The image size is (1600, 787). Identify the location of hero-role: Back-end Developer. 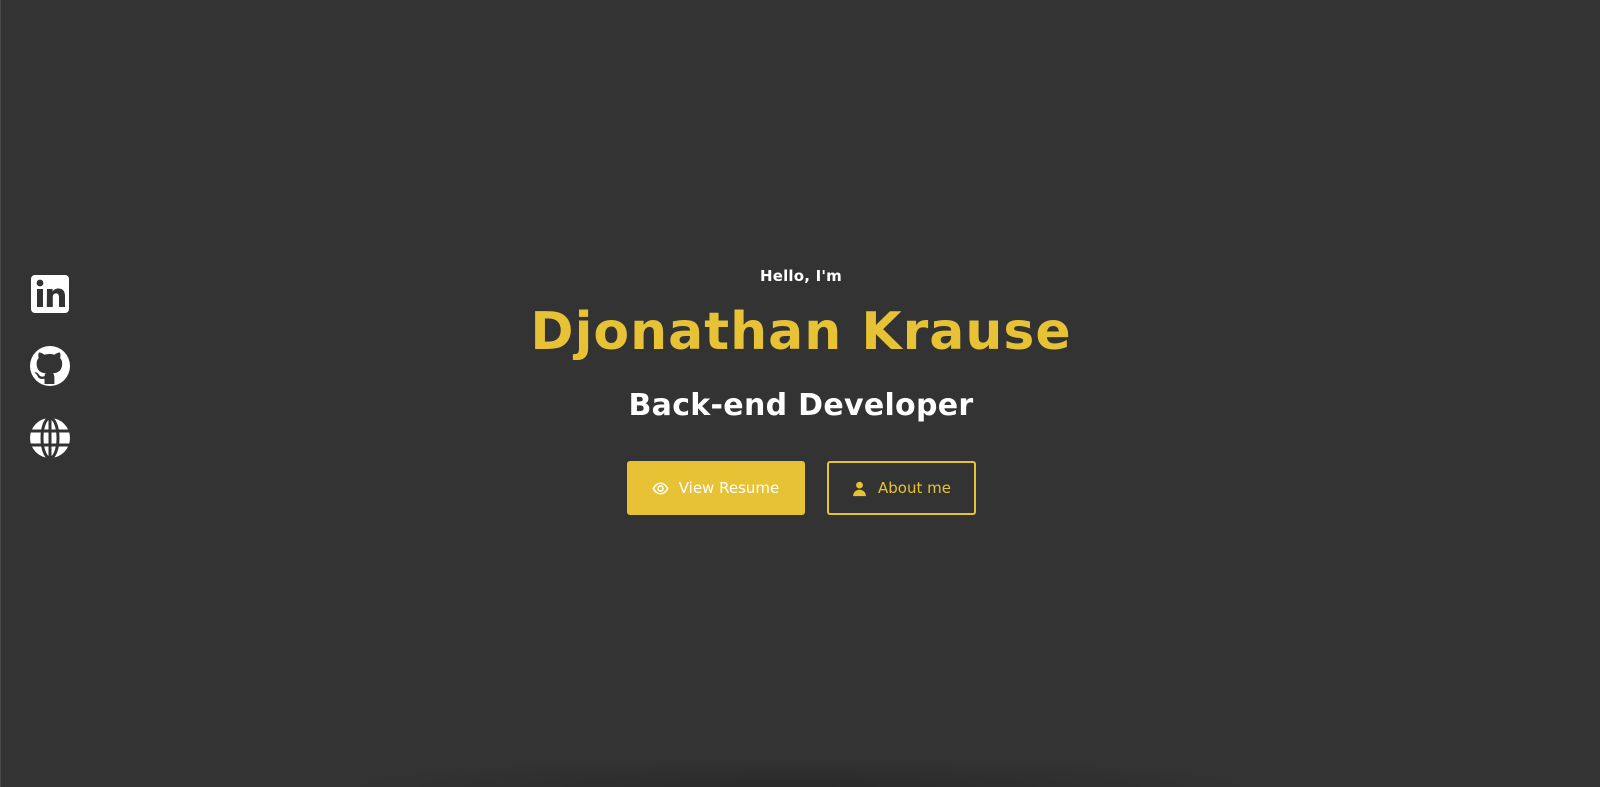
(801, 405).